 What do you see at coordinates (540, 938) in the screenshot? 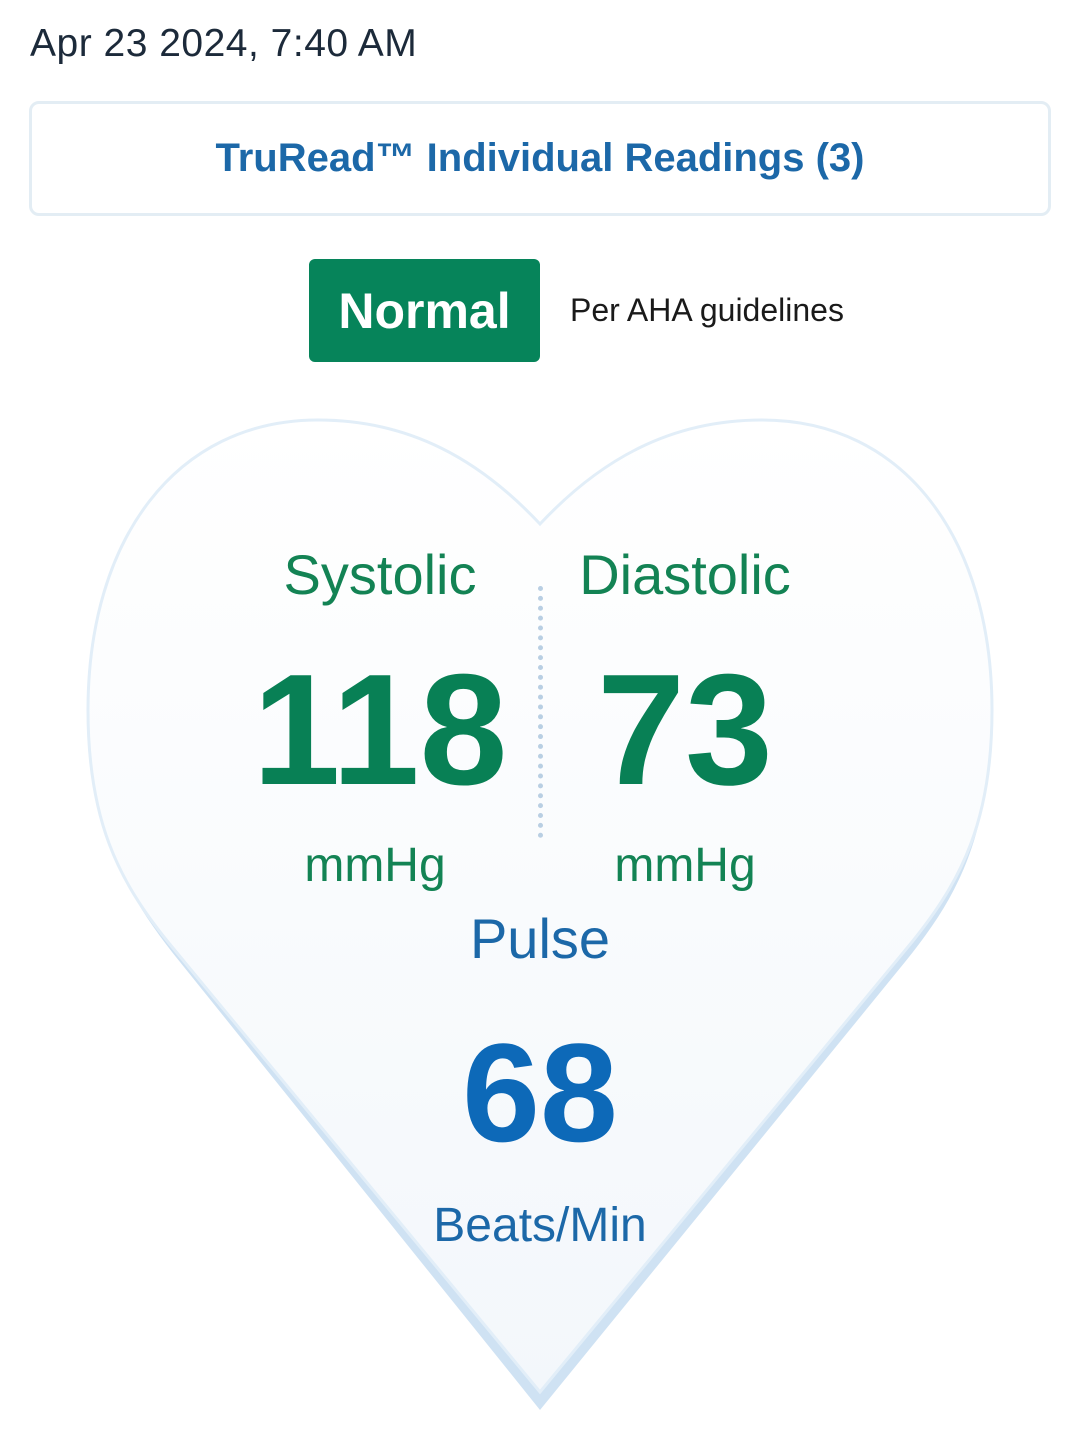
I see `pulse-label: Pulse` at bounding box center [540, 938].